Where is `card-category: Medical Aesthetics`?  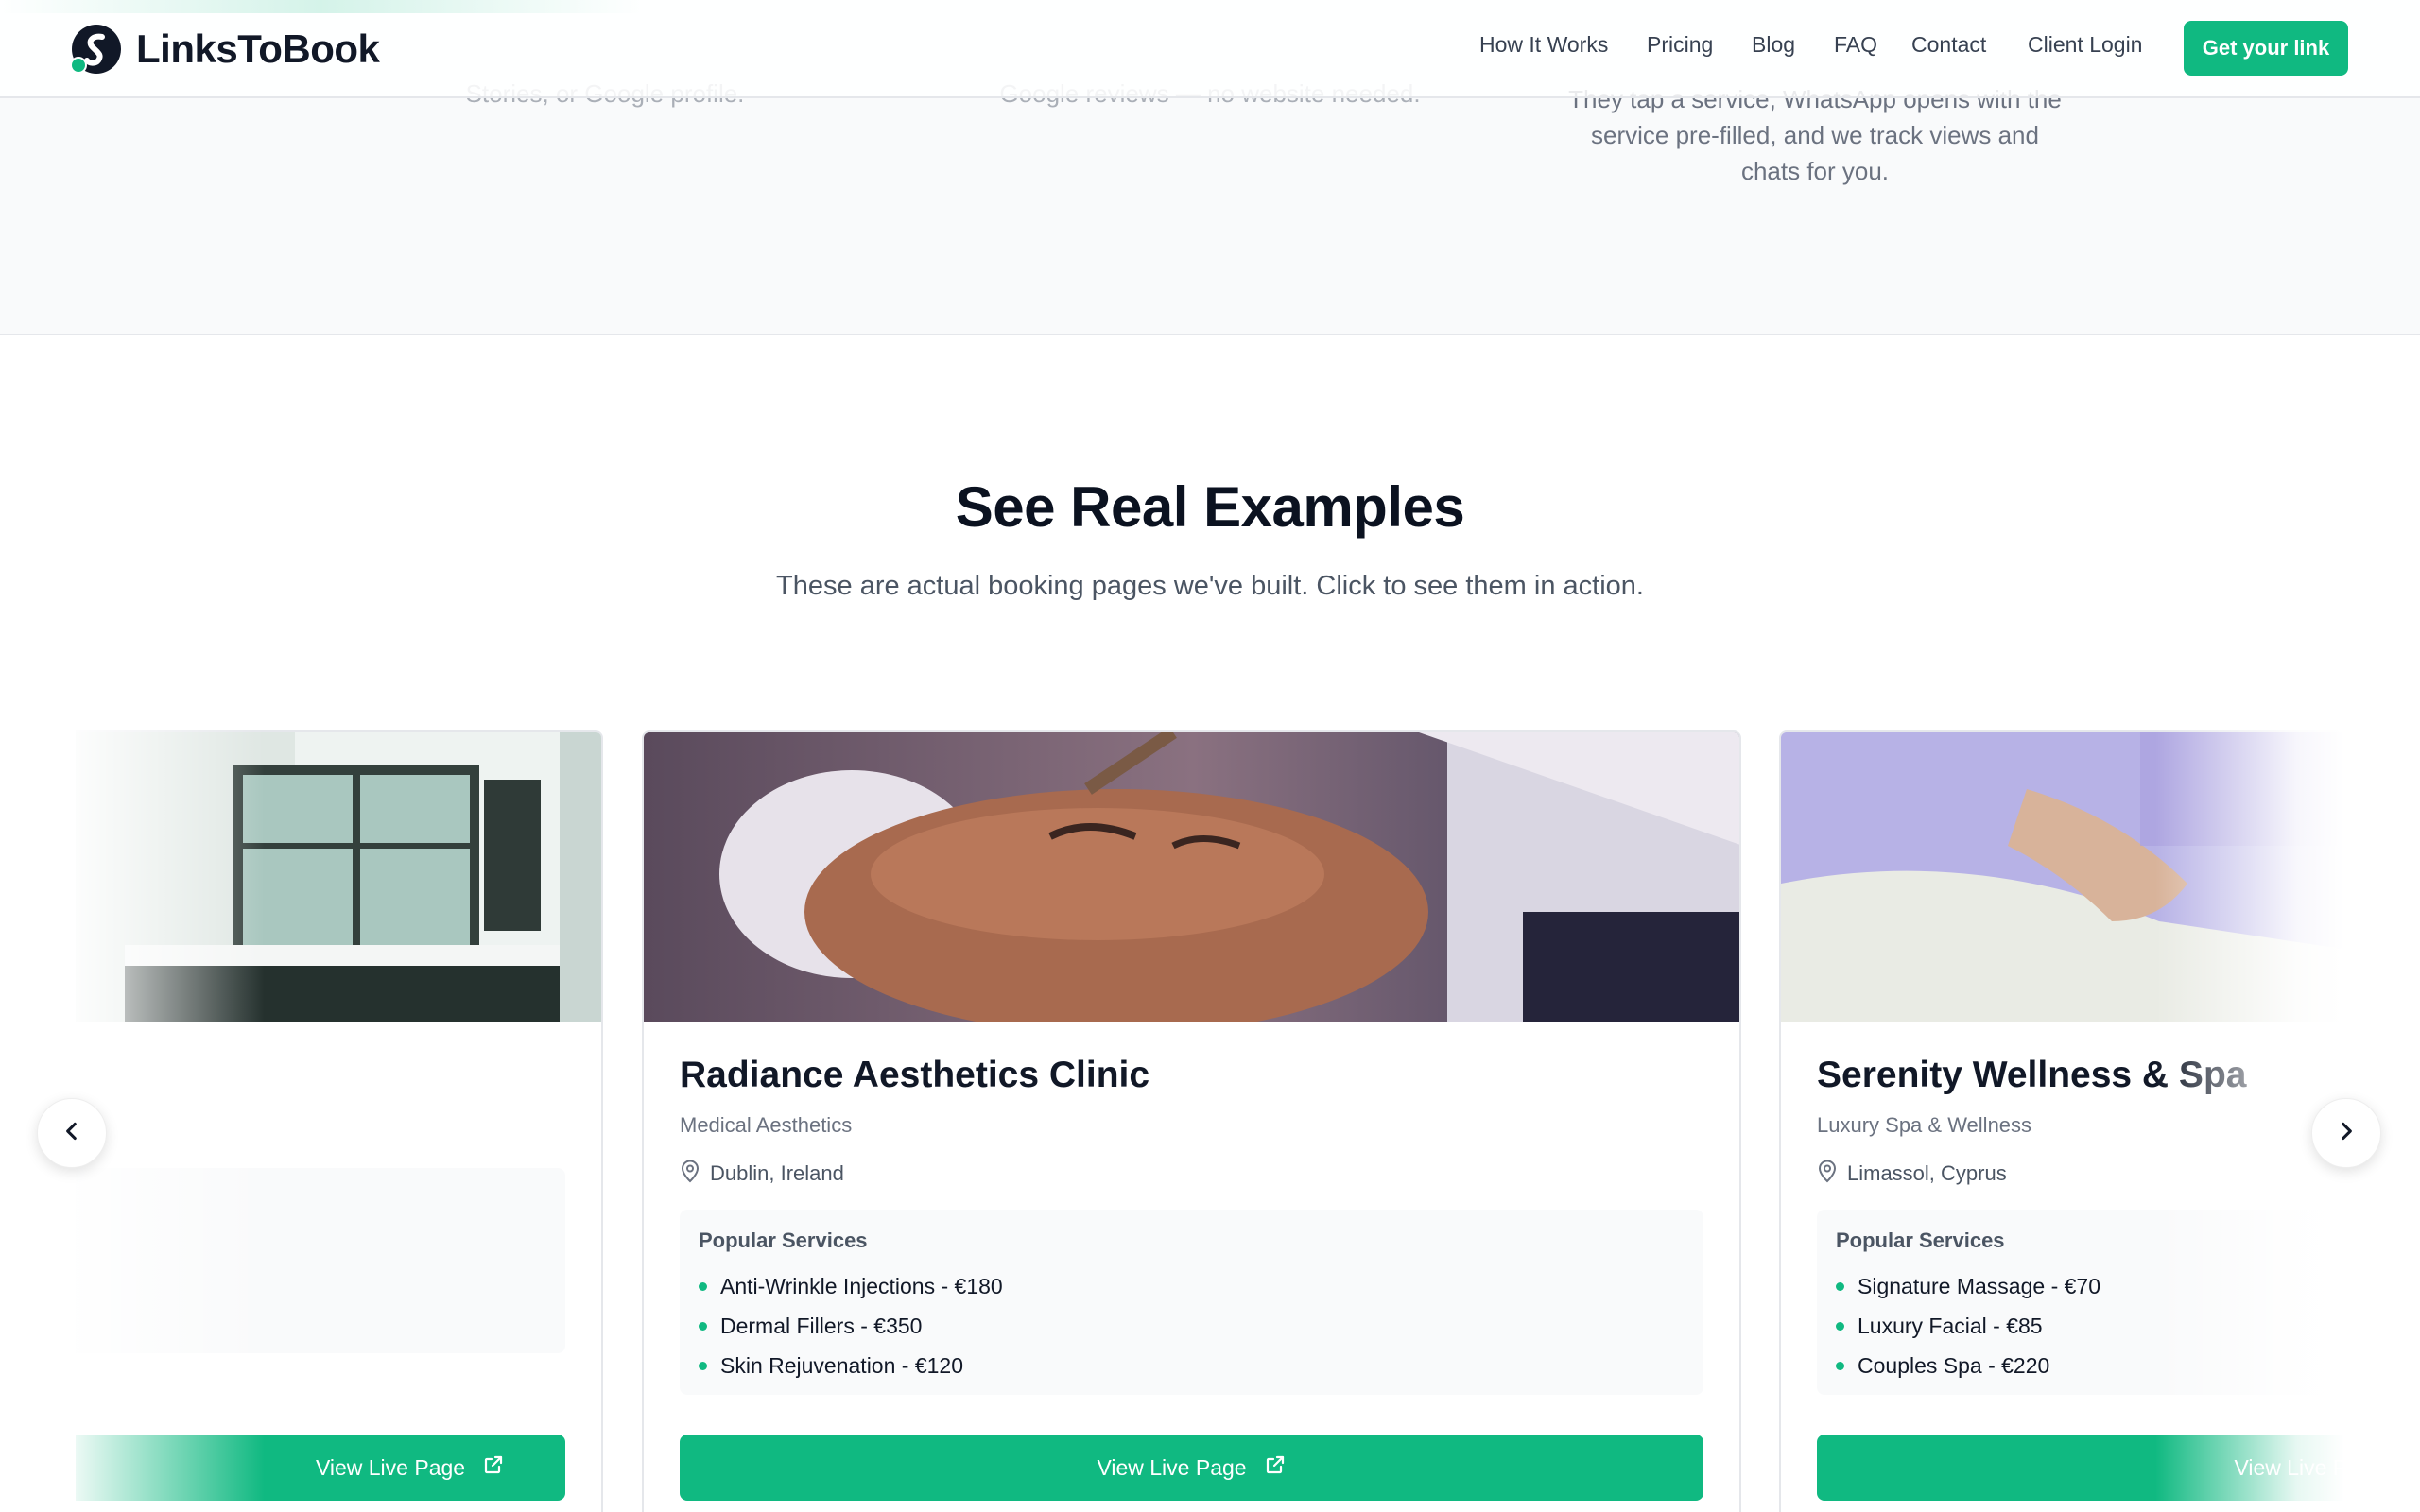
card-category: Medical Aesthetics is located at coordinates (767, 1125).